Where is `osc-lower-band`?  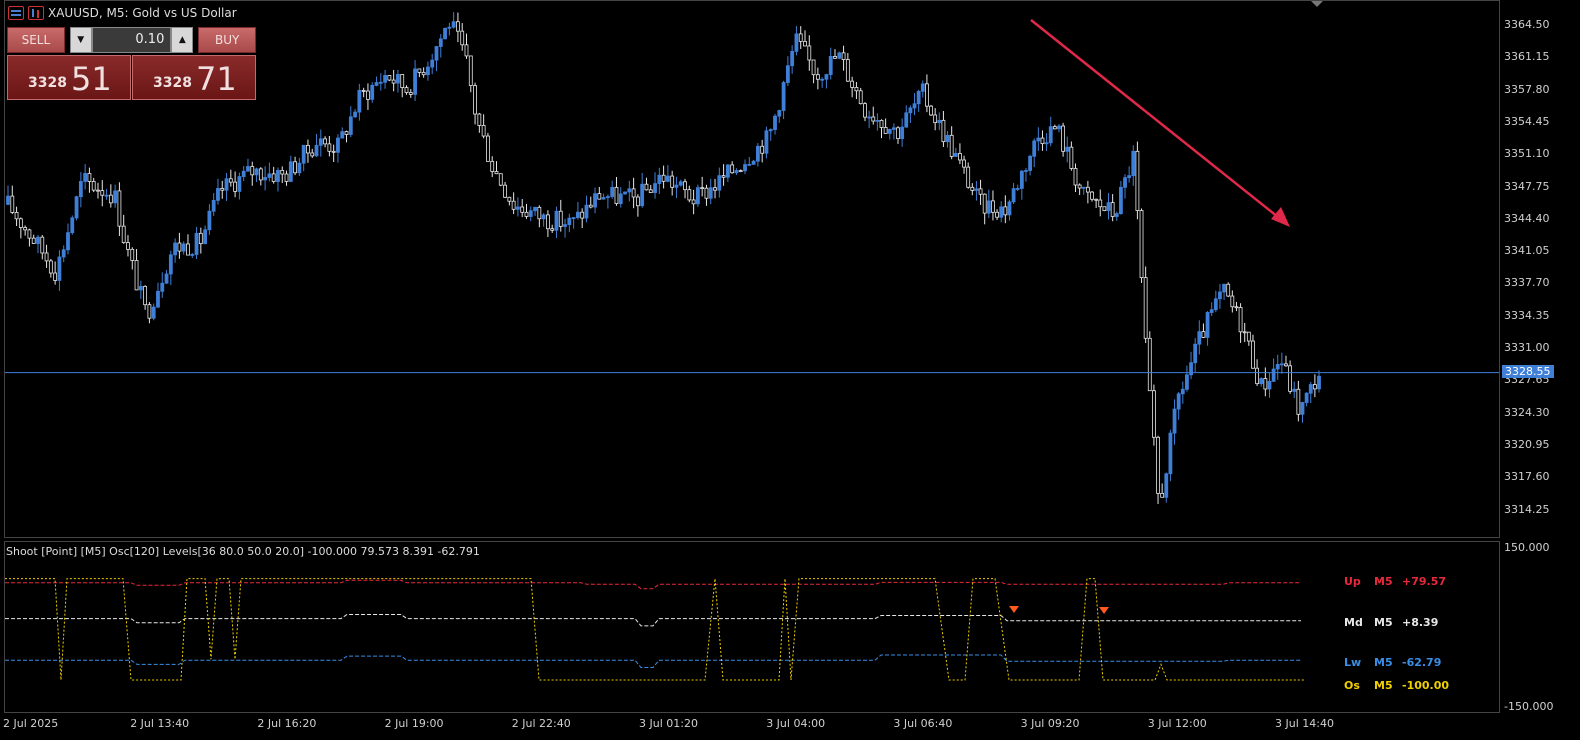 osc-lower-band is located at coordinates (653, 661).